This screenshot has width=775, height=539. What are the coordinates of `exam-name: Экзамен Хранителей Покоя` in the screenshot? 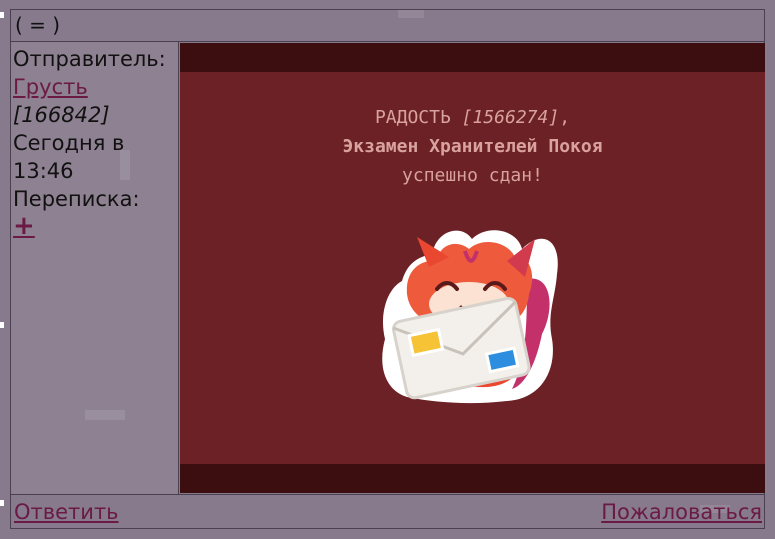 It's located at (472, 146).